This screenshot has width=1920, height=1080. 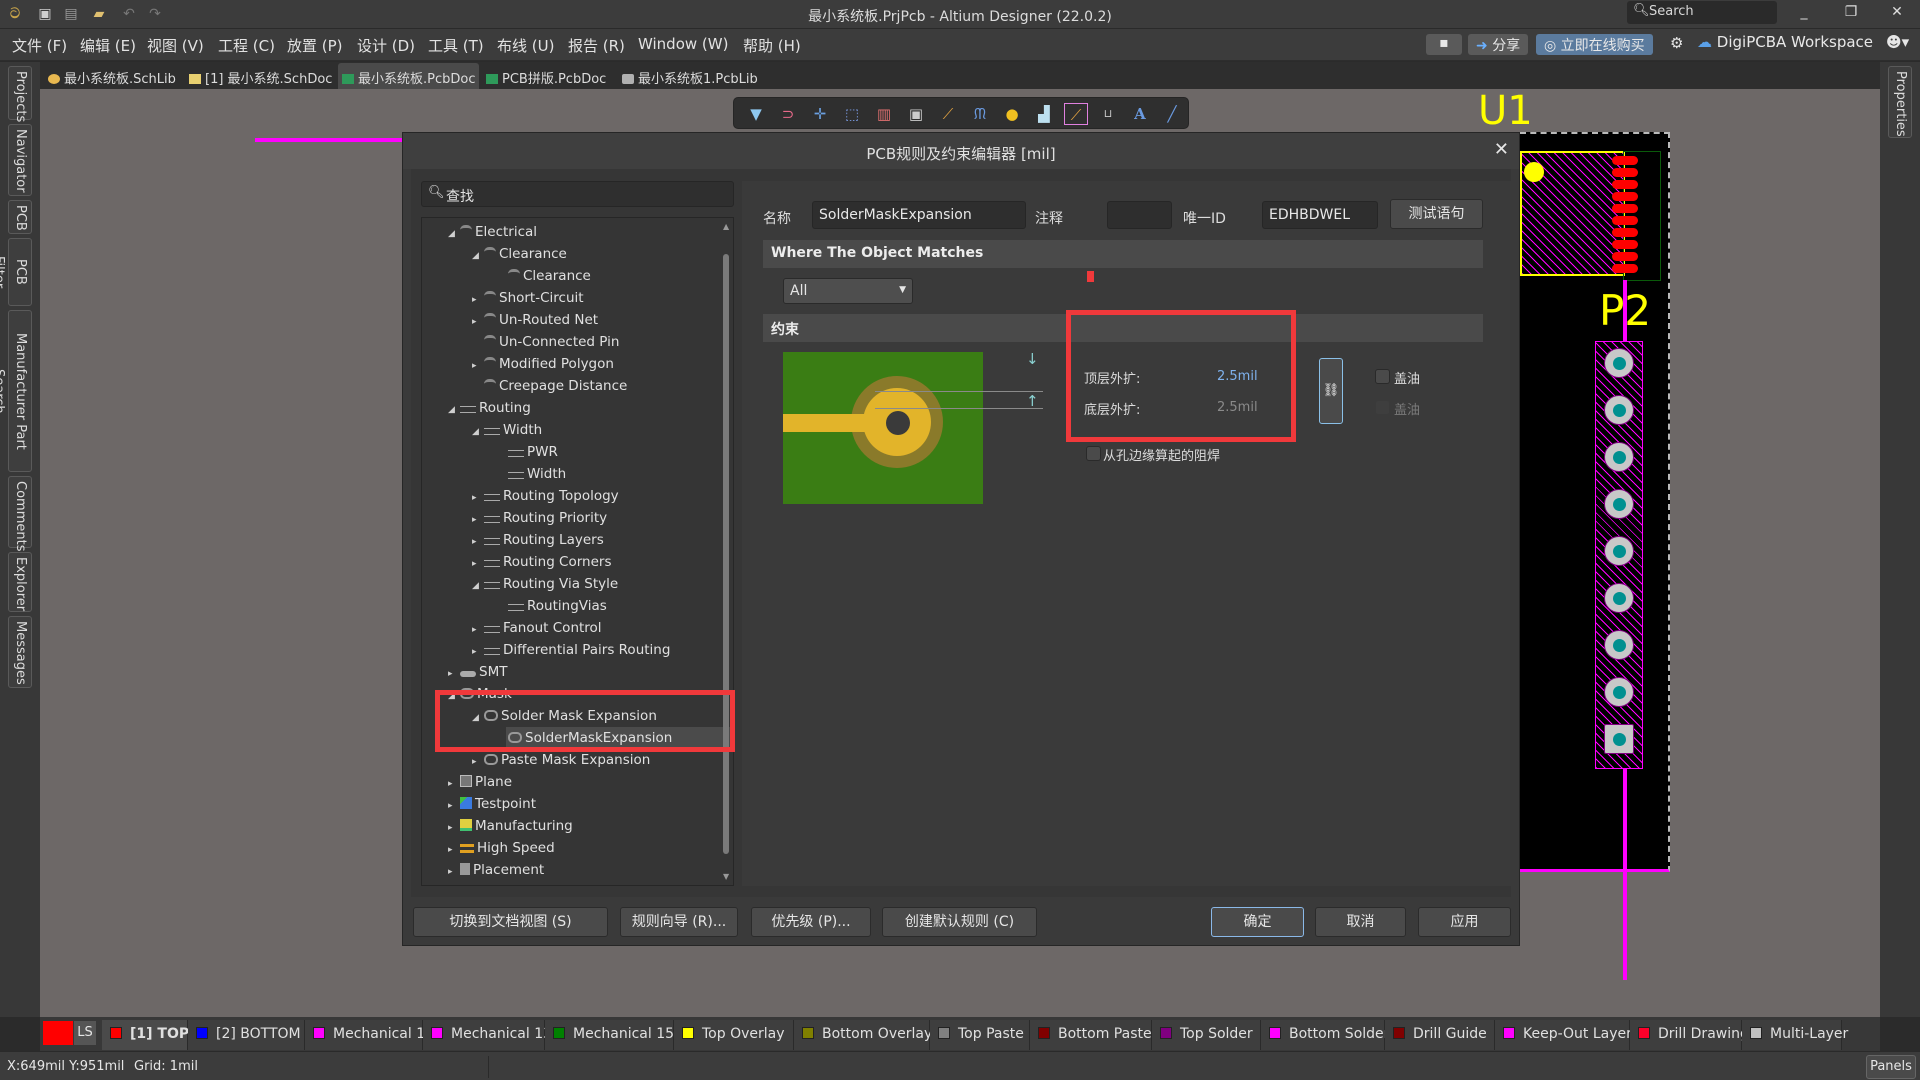 I want to click on layer-tab: Mechanical 13, so click(x=487, y=1035).